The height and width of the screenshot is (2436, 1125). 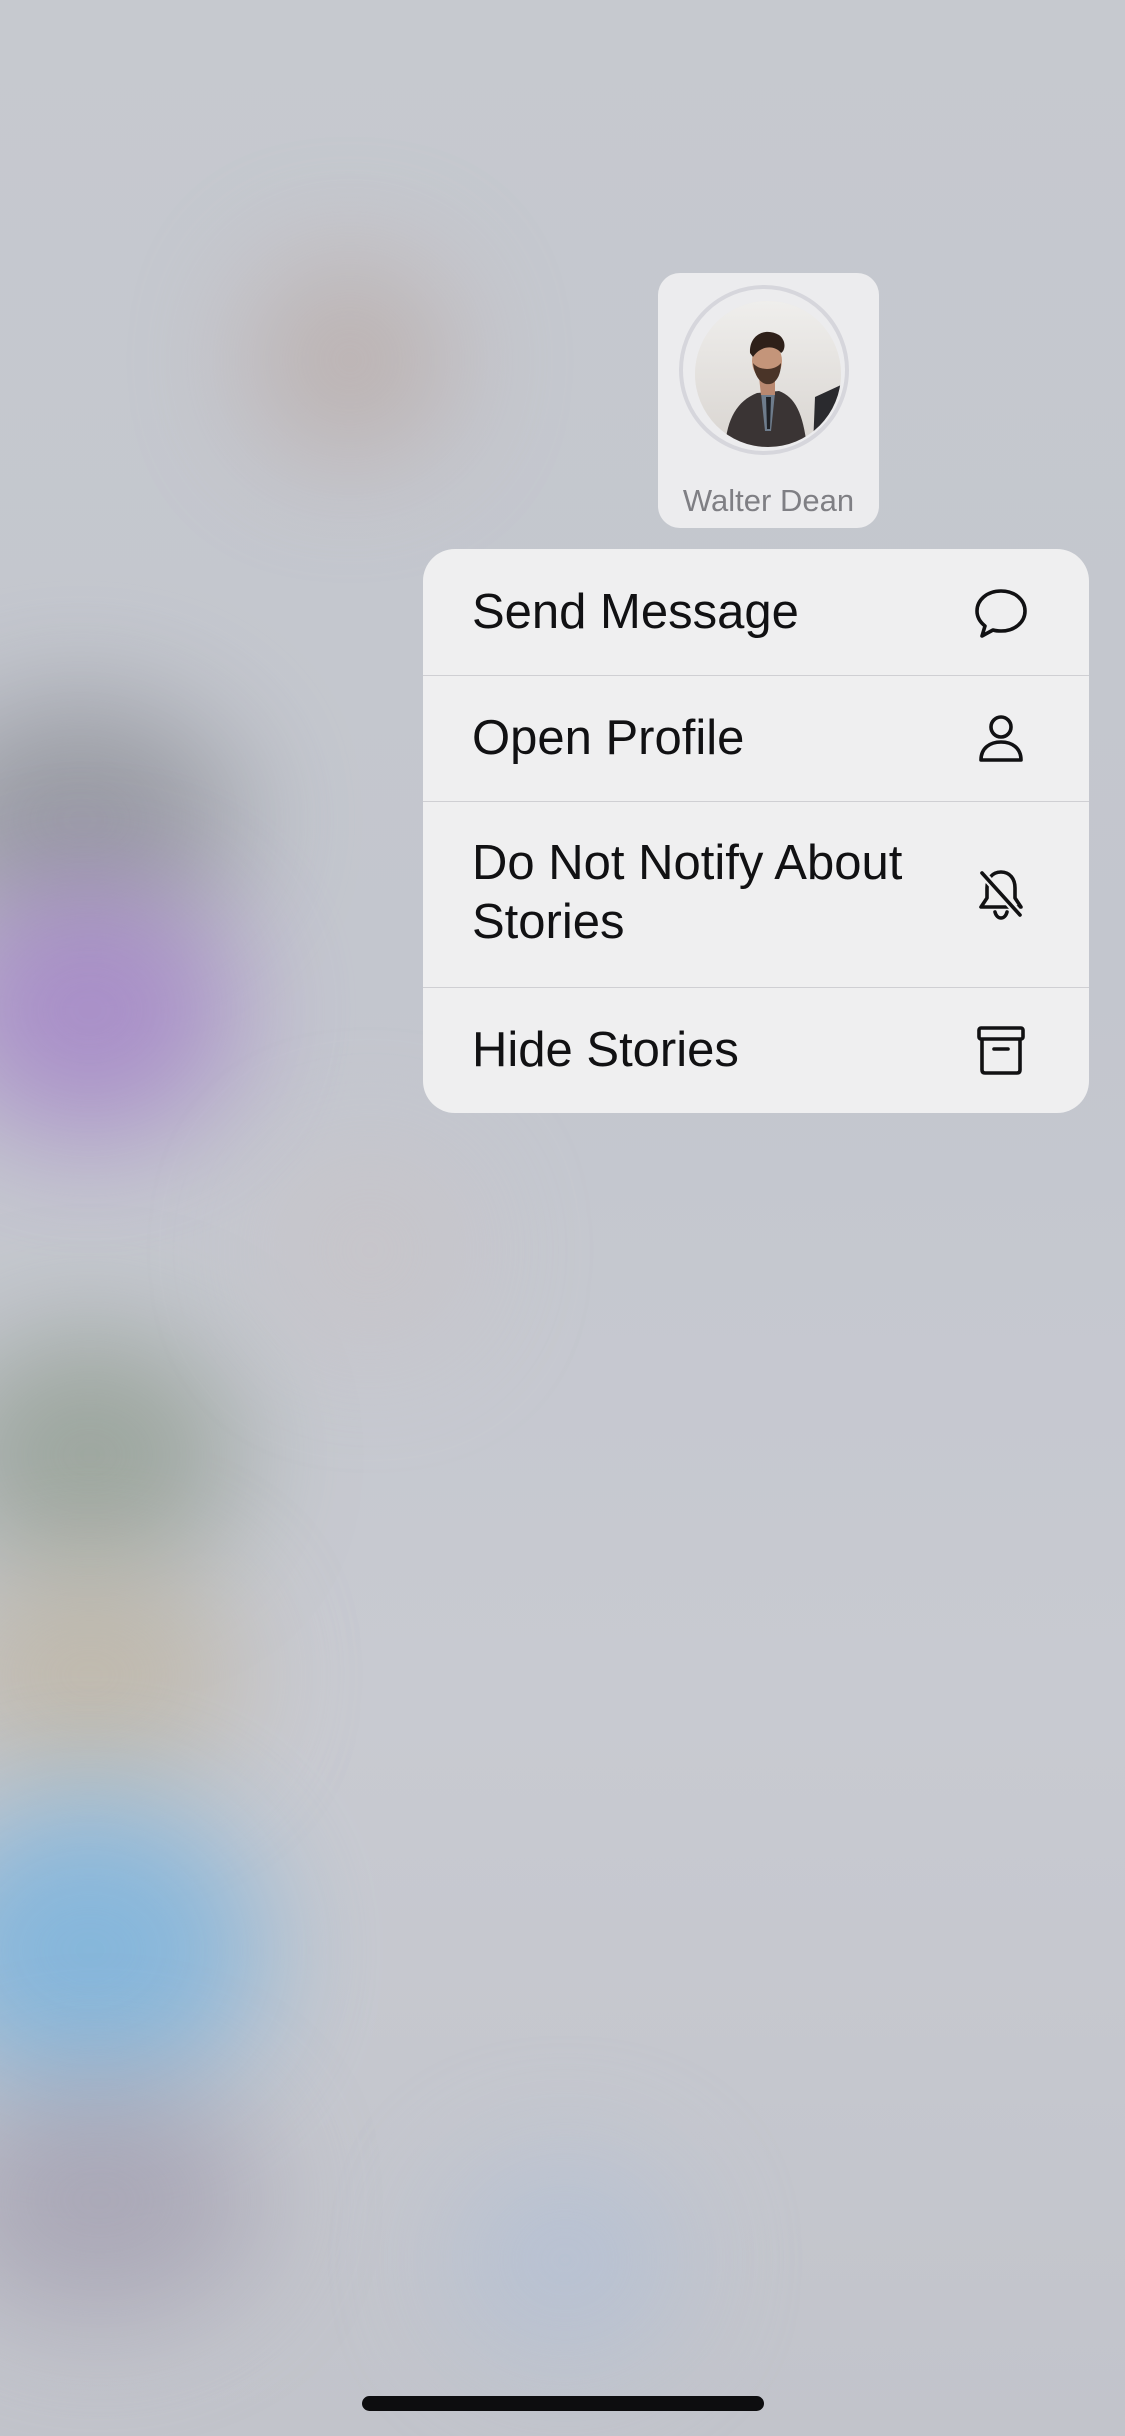 I want to click on menu-item-label: Hide Stories, so click(x=605, y=1050).